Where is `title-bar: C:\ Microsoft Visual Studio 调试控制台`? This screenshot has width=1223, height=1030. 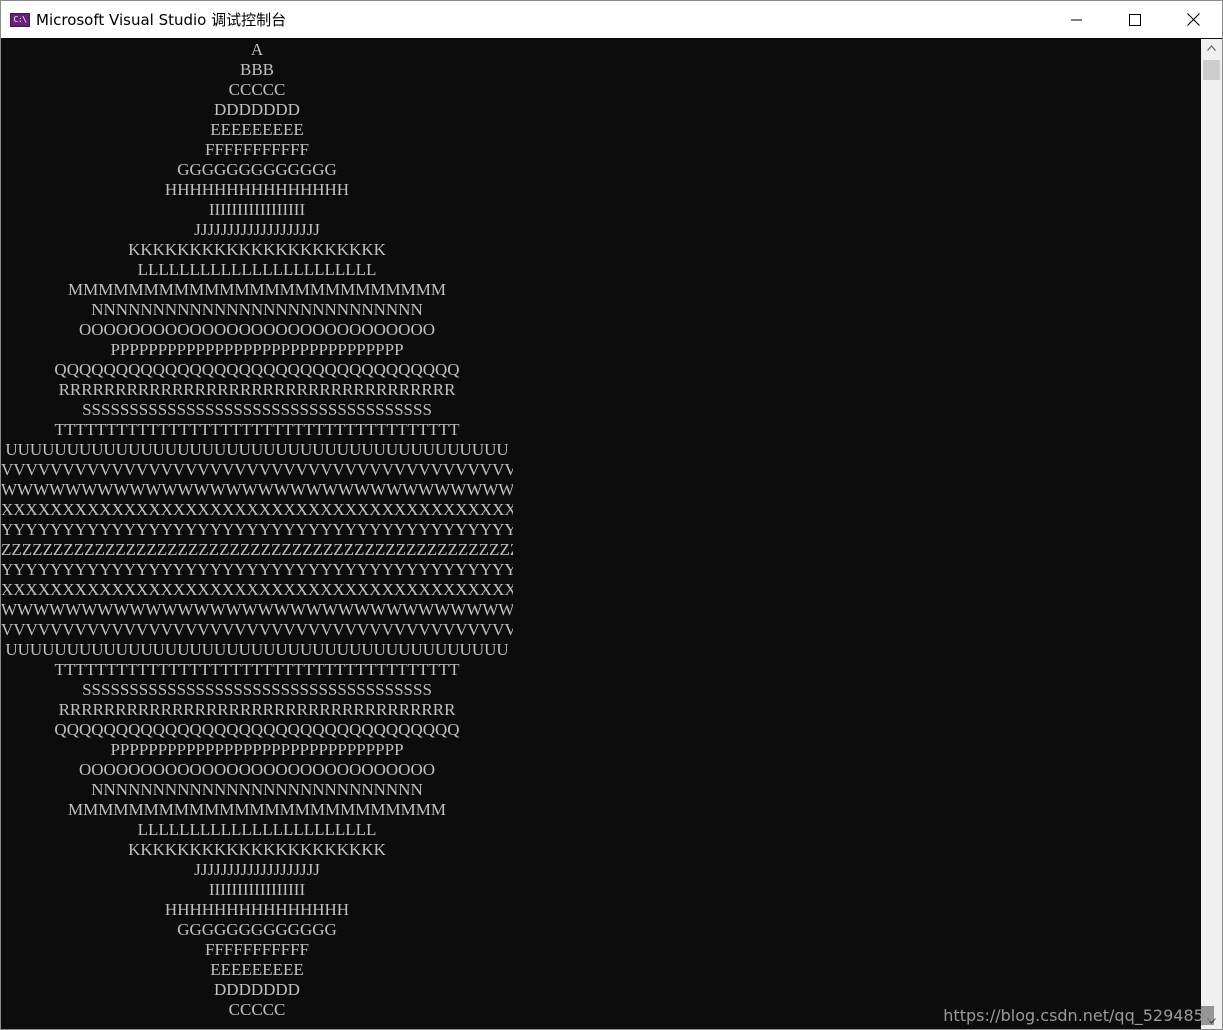 title-bar: C:\ Microsoft Visual Studio 调试控制台 is located at coordinates (611, 19).